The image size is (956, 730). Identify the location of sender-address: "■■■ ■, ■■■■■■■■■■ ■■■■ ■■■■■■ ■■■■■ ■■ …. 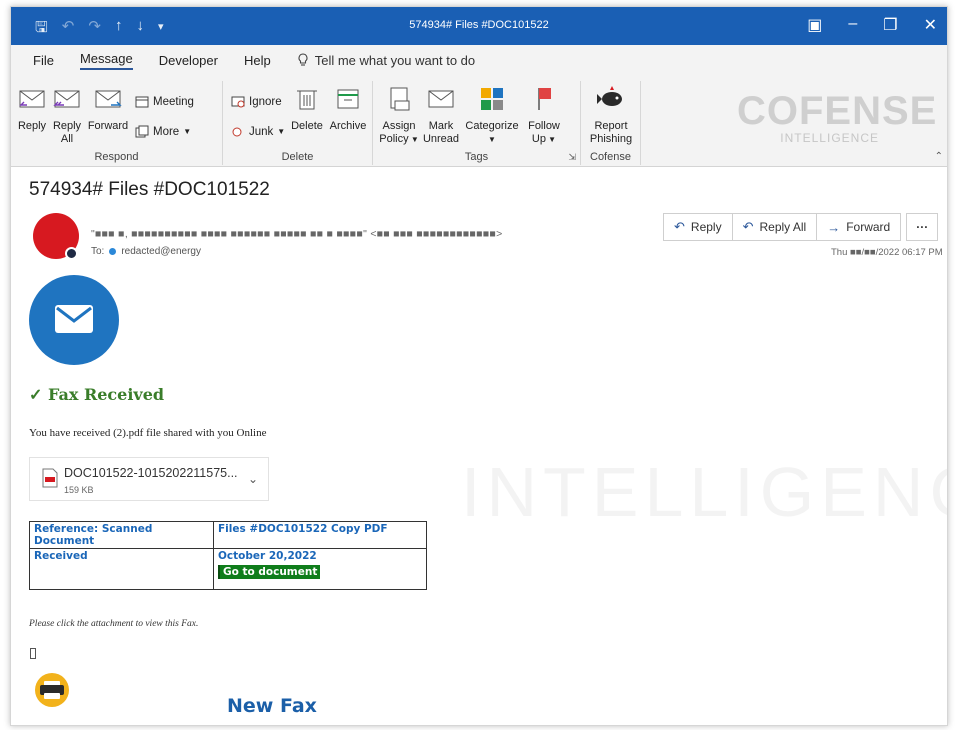
(297, 234).